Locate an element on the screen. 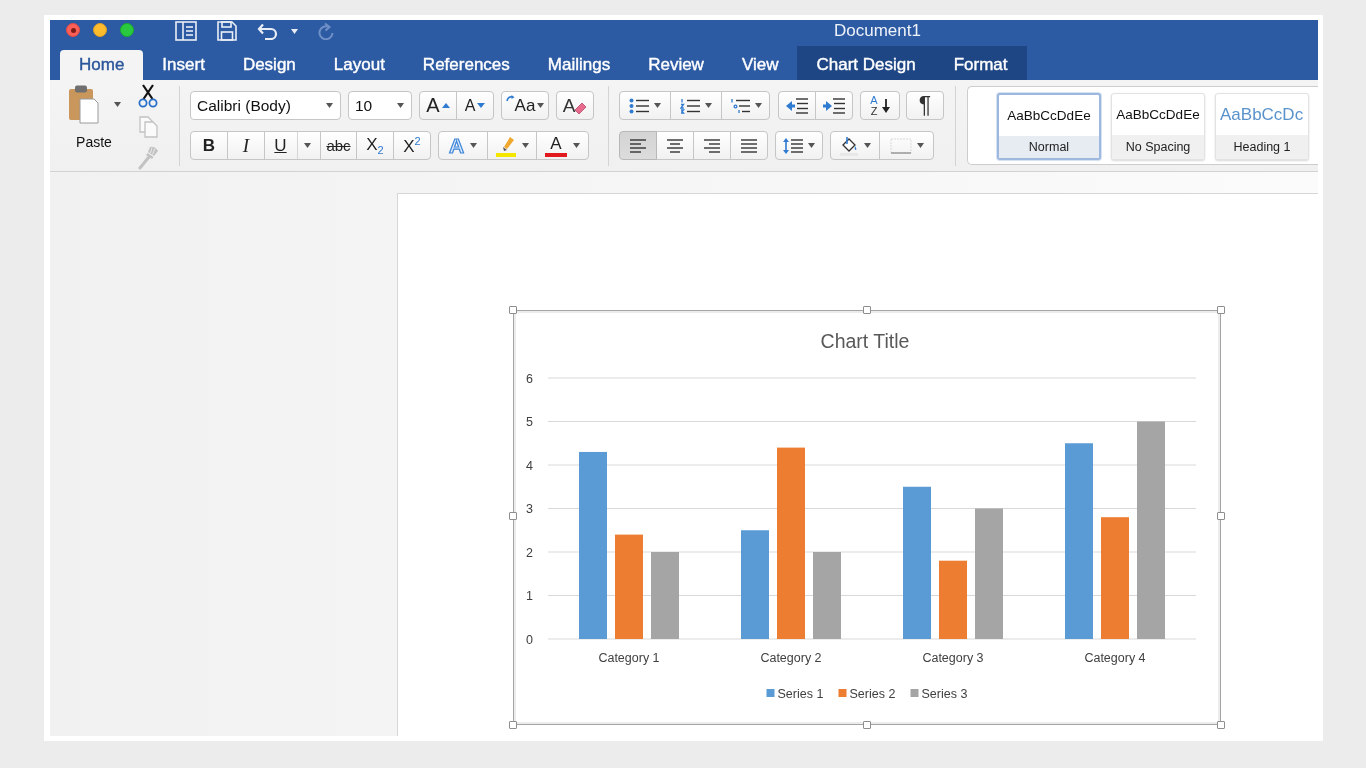  ribbon-tab: References is located at coordinates (466, 65).